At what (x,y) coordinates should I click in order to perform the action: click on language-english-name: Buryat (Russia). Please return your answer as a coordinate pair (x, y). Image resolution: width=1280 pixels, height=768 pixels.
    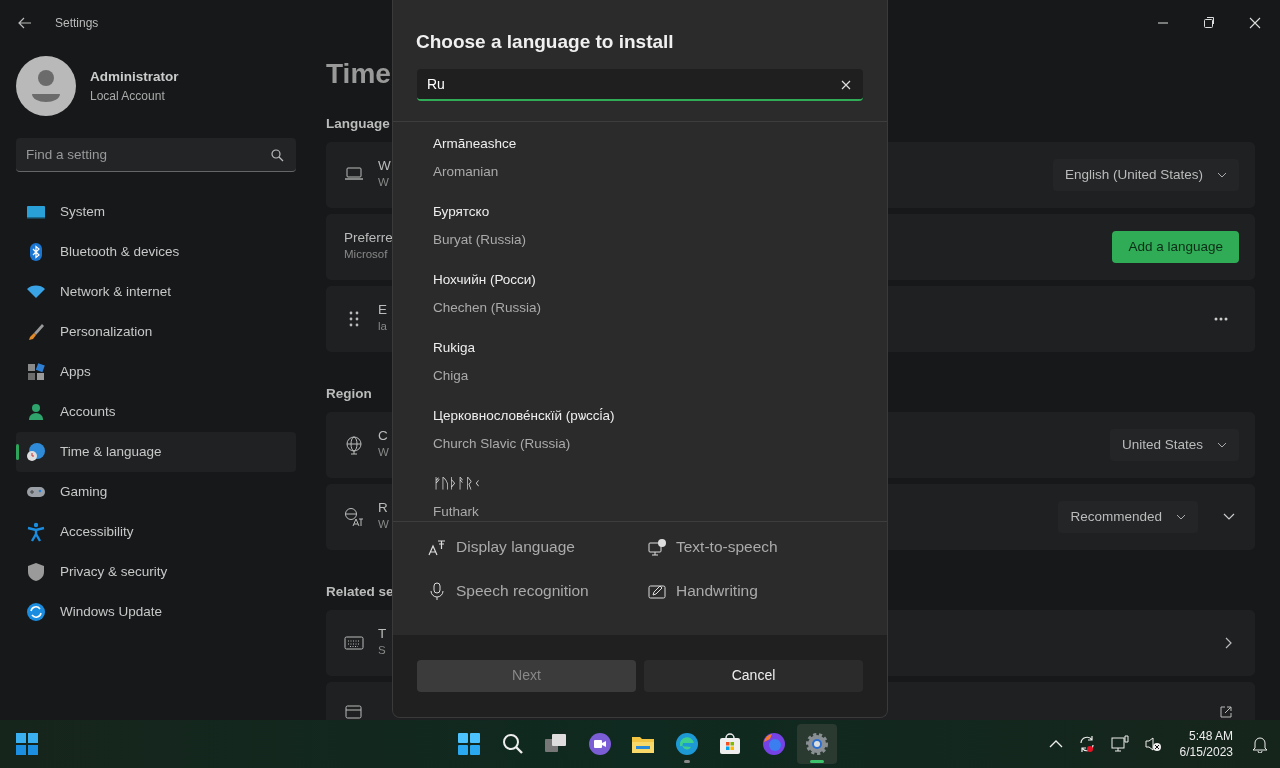
    Looking at the image, I should click on (480, 239).